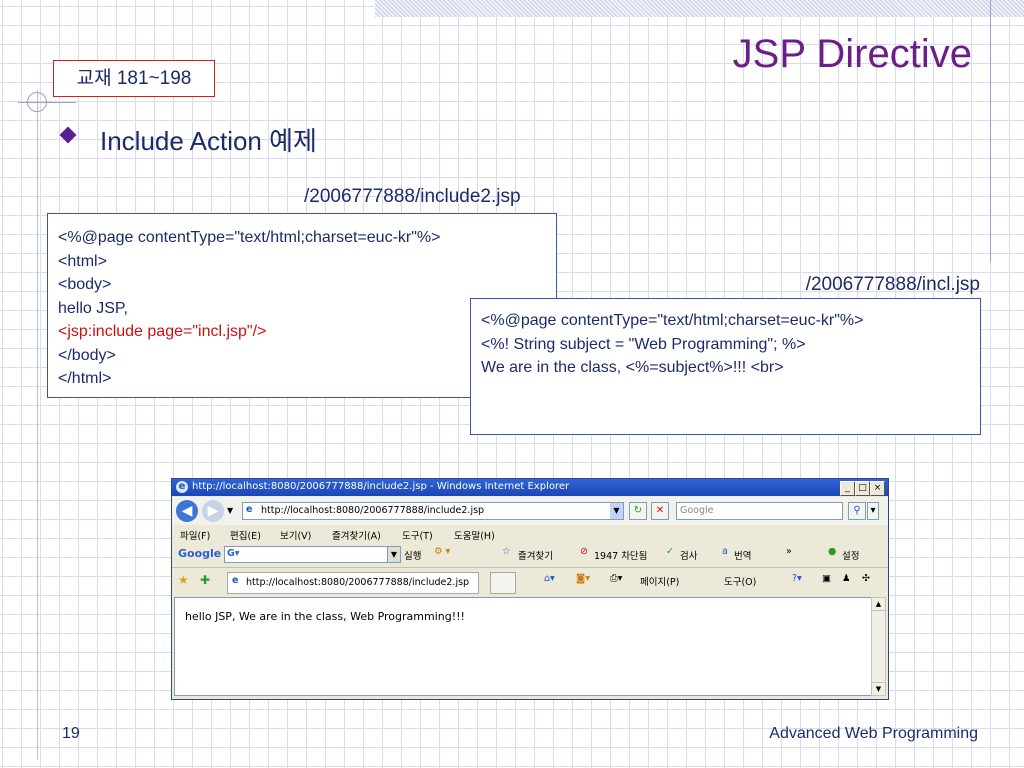 The image size is (1024, 768). I want to click on slide-footer: Advanced Web Programming, so click(873, 733).